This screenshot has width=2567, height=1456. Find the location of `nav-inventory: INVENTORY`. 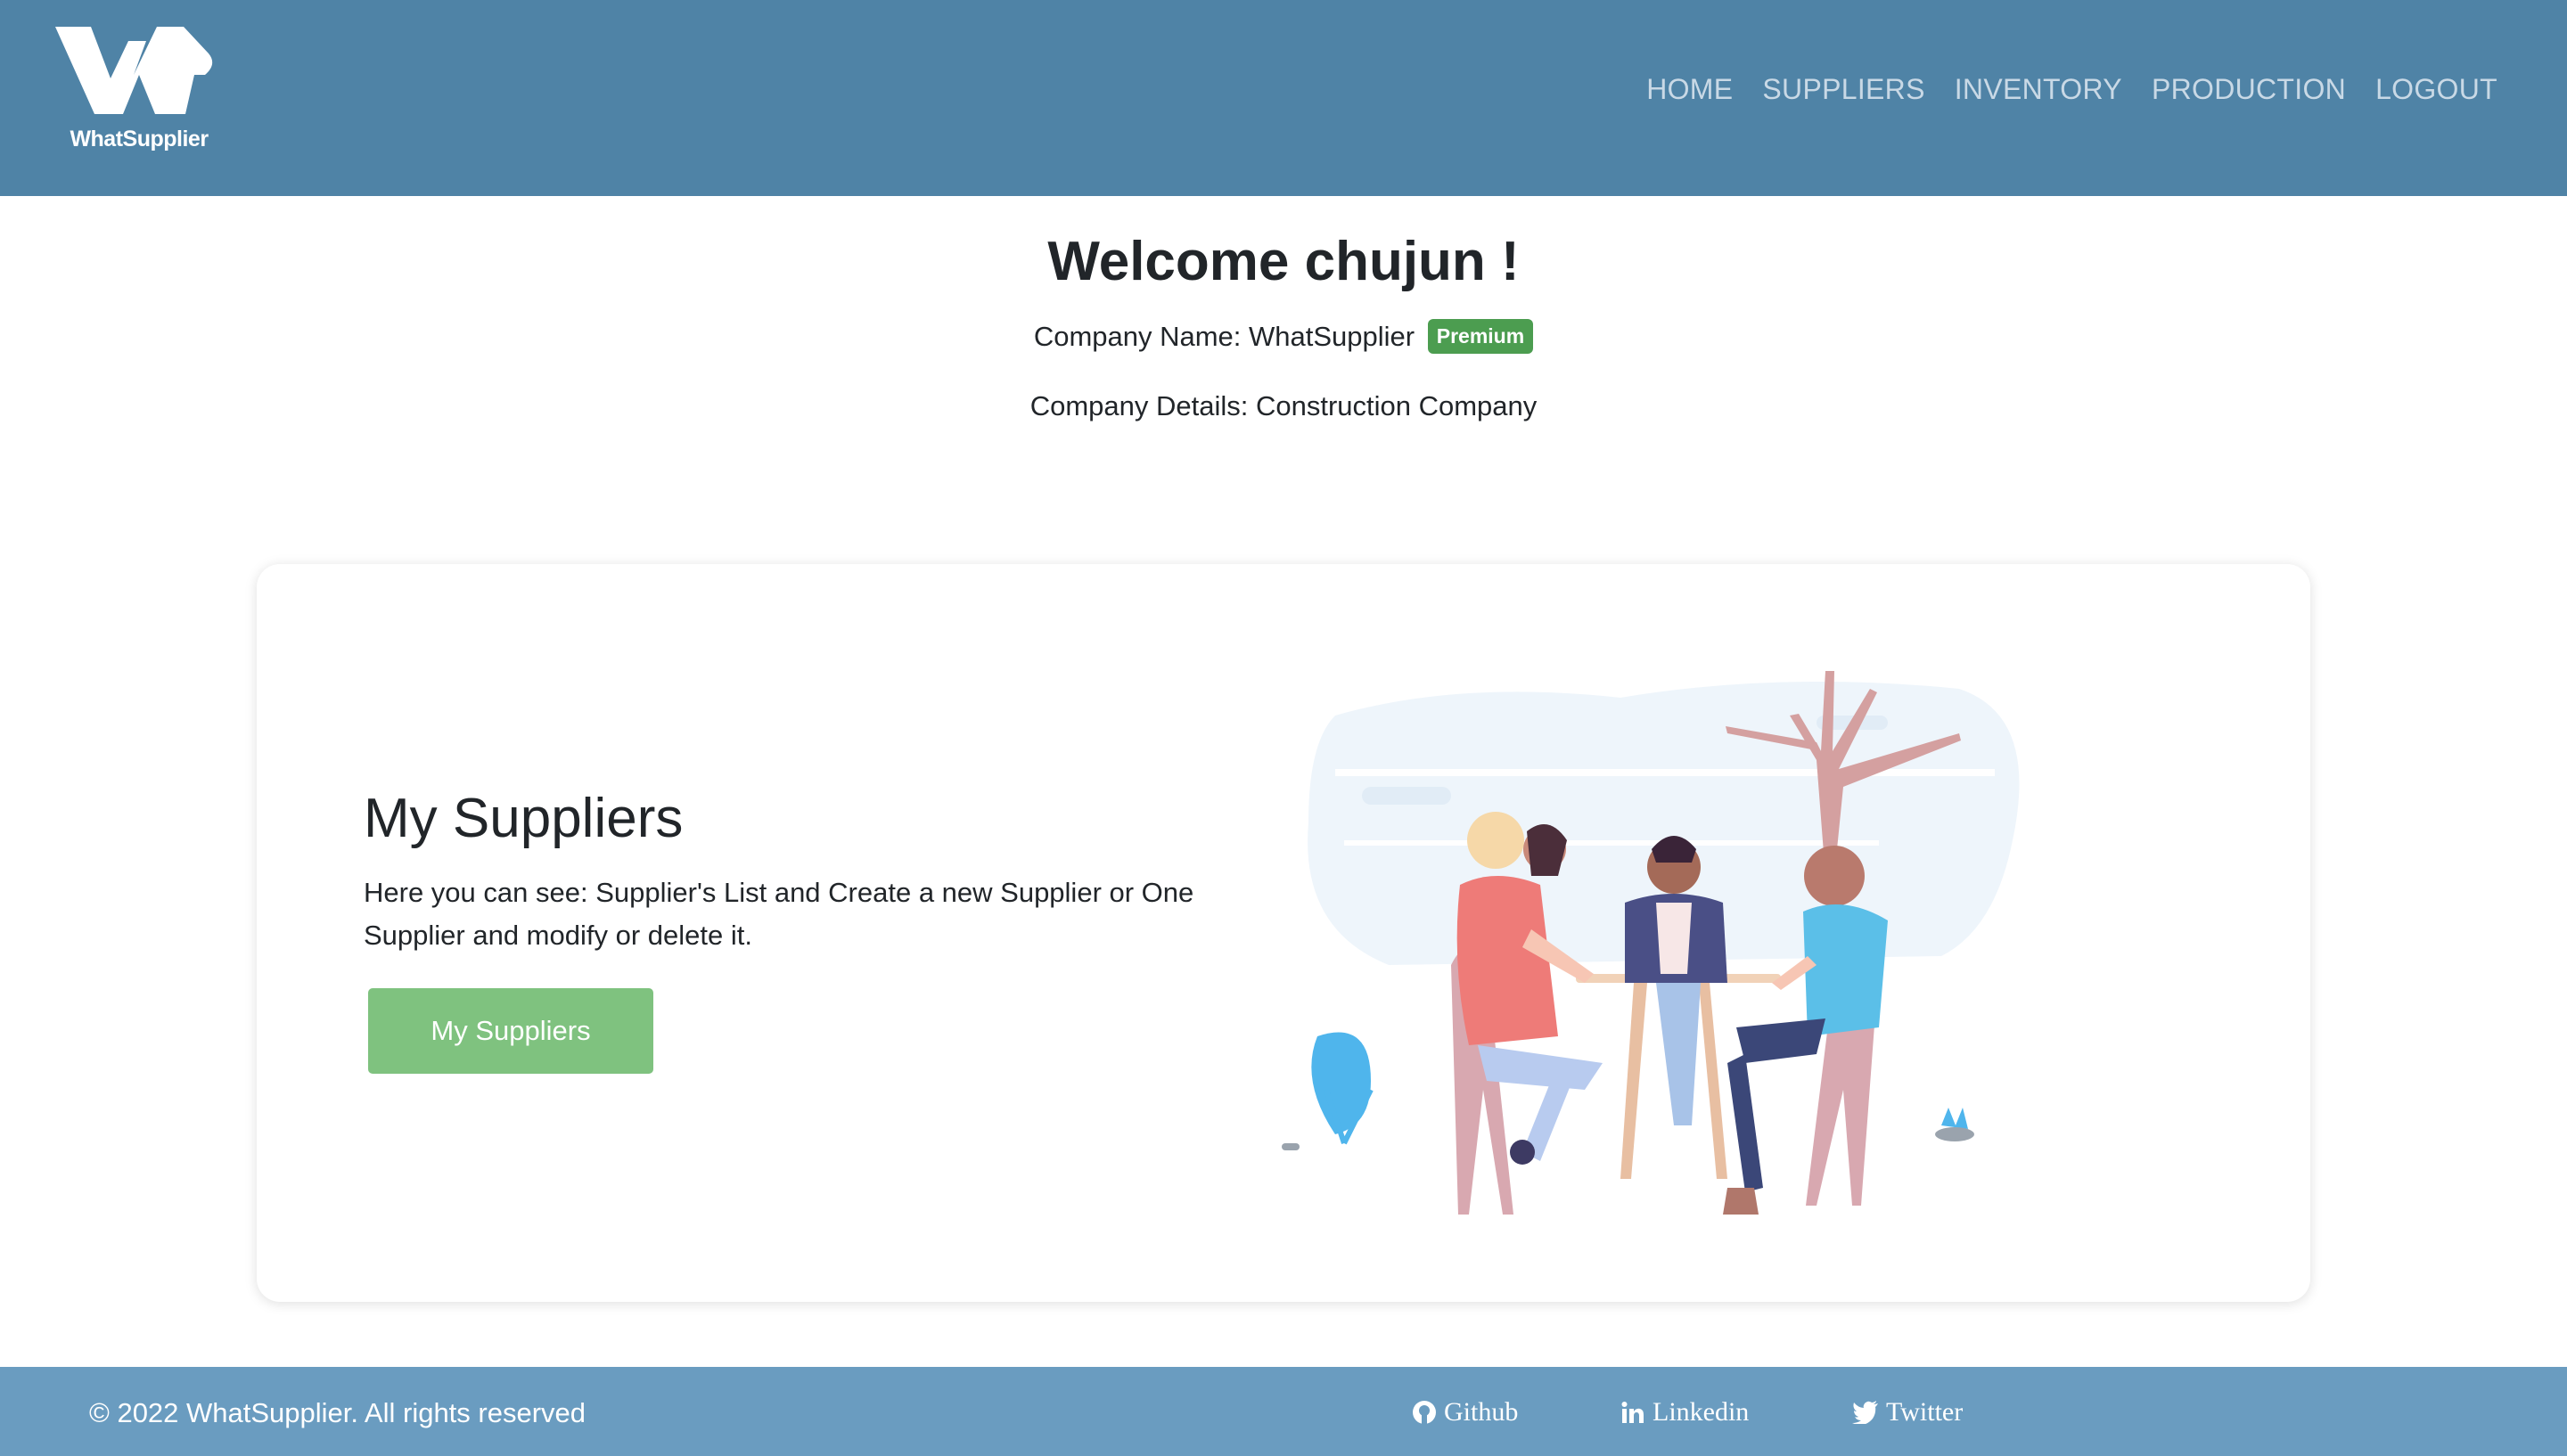

nav-inventory: INVENTORY is located at coordinates (2038, 89).